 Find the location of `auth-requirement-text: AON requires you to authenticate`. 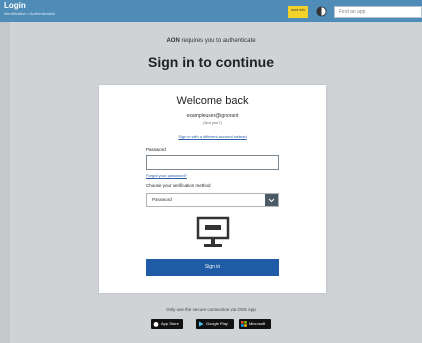

auth-requirement-text: AON requires you to authenticate is located at coordinates (211, 41).